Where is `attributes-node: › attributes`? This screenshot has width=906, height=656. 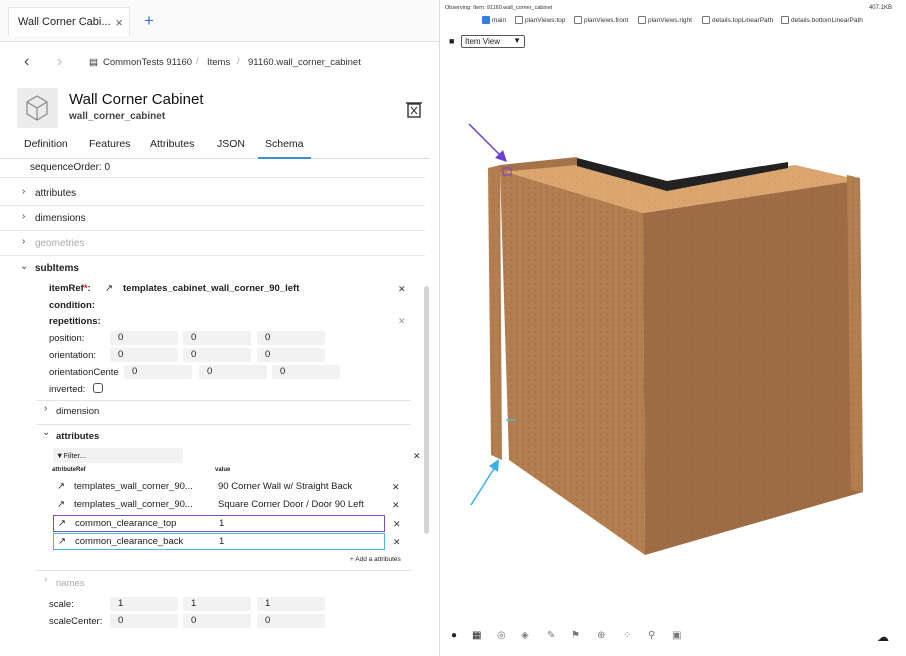 attributes-node: › attributes is located at coordinates (212, 194).